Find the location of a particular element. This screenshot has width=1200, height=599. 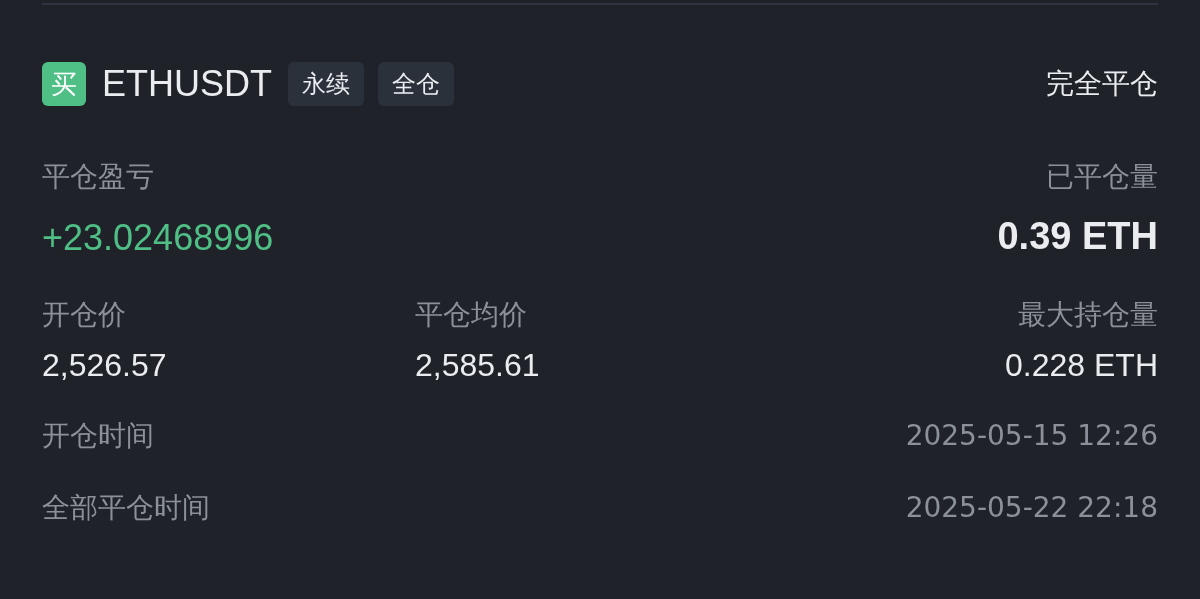

tag: 永续 is located at coordinates (326, 84).